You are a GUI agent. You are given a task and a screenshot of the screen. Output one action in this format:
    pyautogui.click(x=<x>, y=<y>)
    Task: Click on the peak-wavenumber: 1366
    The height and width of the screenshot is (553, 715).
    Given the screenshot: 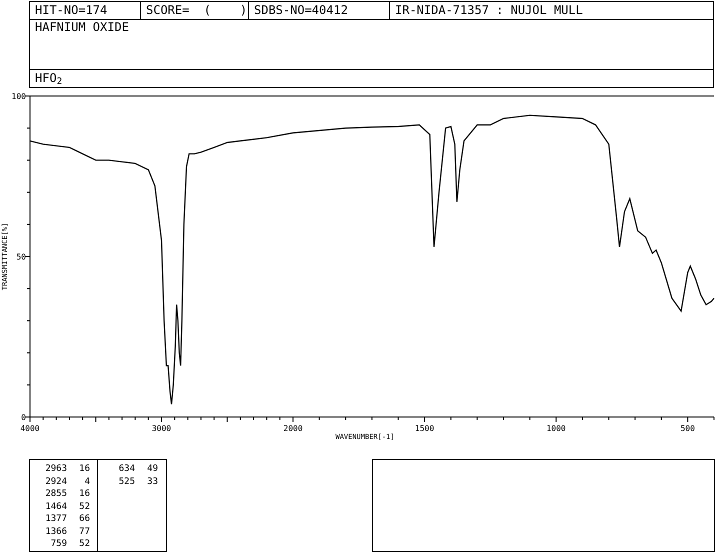 What is the action you would take?
    pyautogui.click(x=55, y=532)
    